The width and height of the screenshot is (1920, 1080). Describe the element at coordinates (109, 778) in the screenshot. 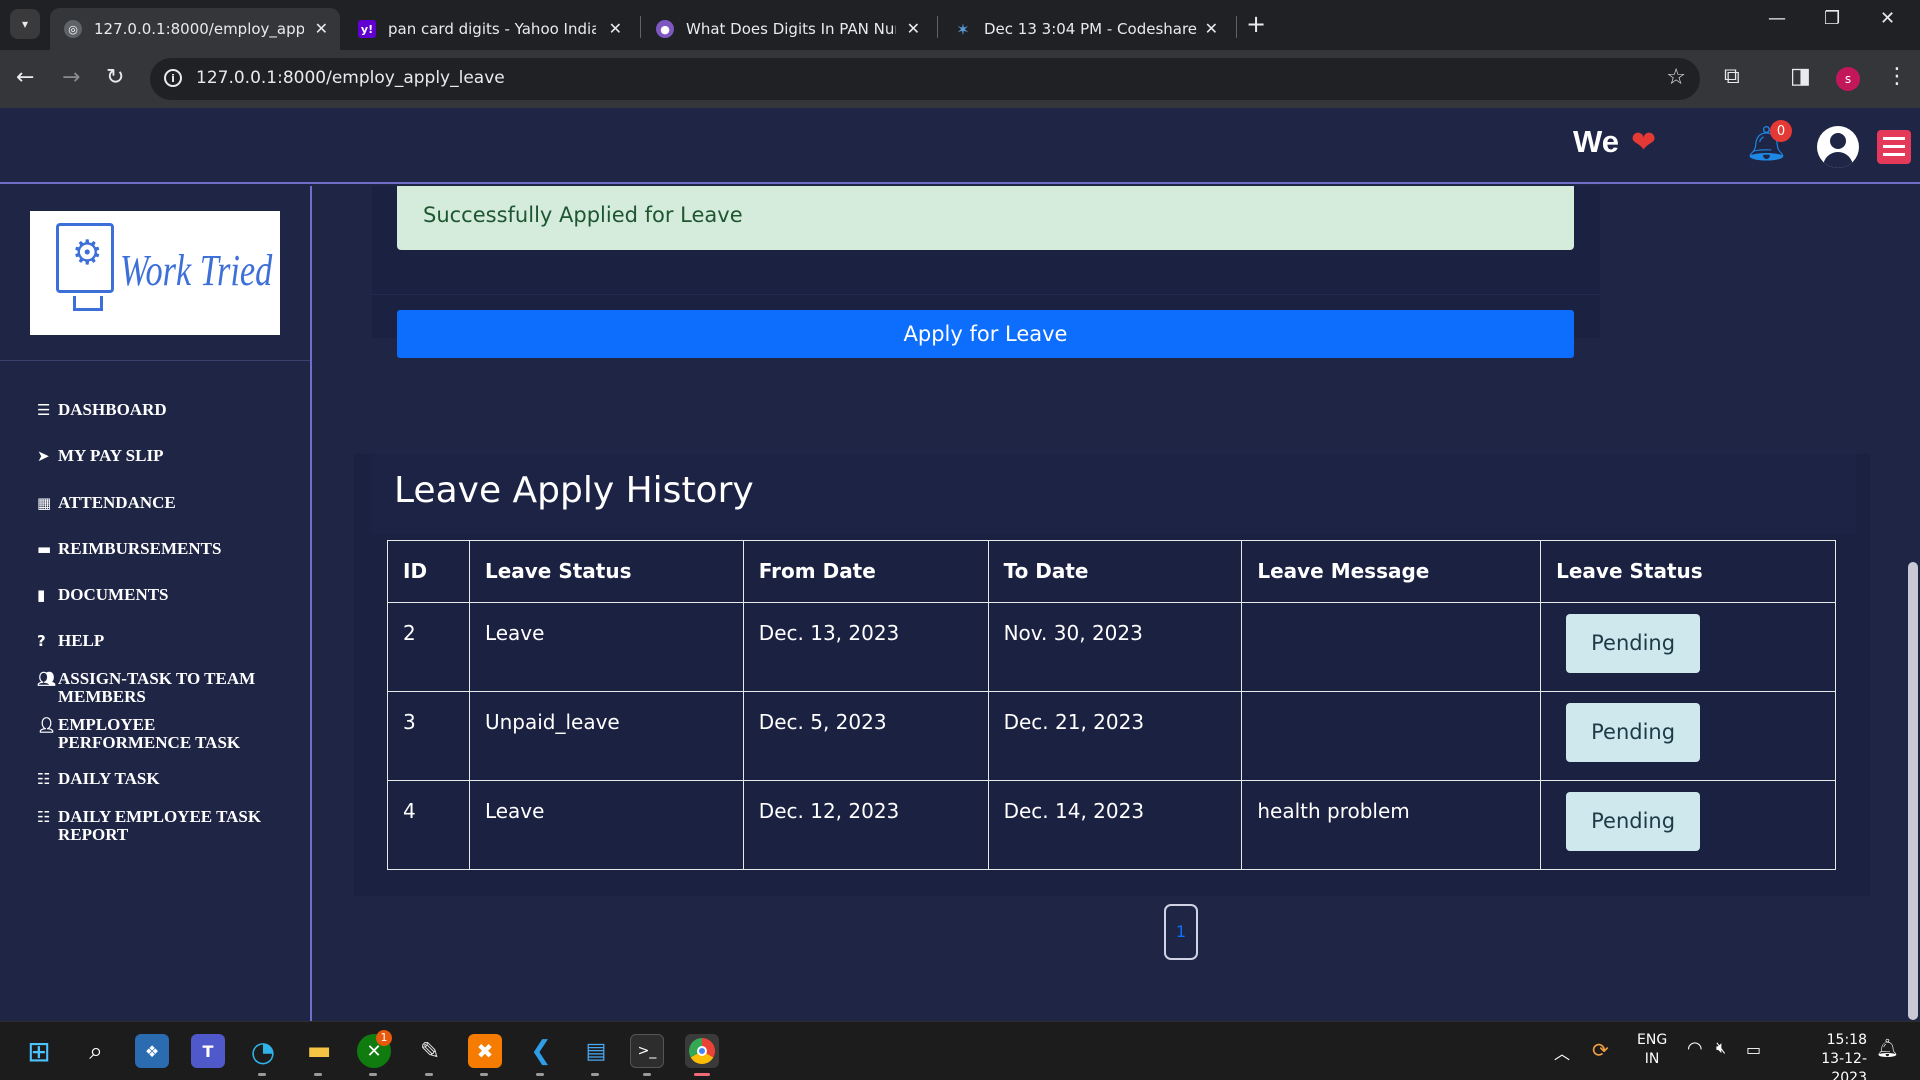

I see `sidebar-item-label: DAILY TASK` at that location.